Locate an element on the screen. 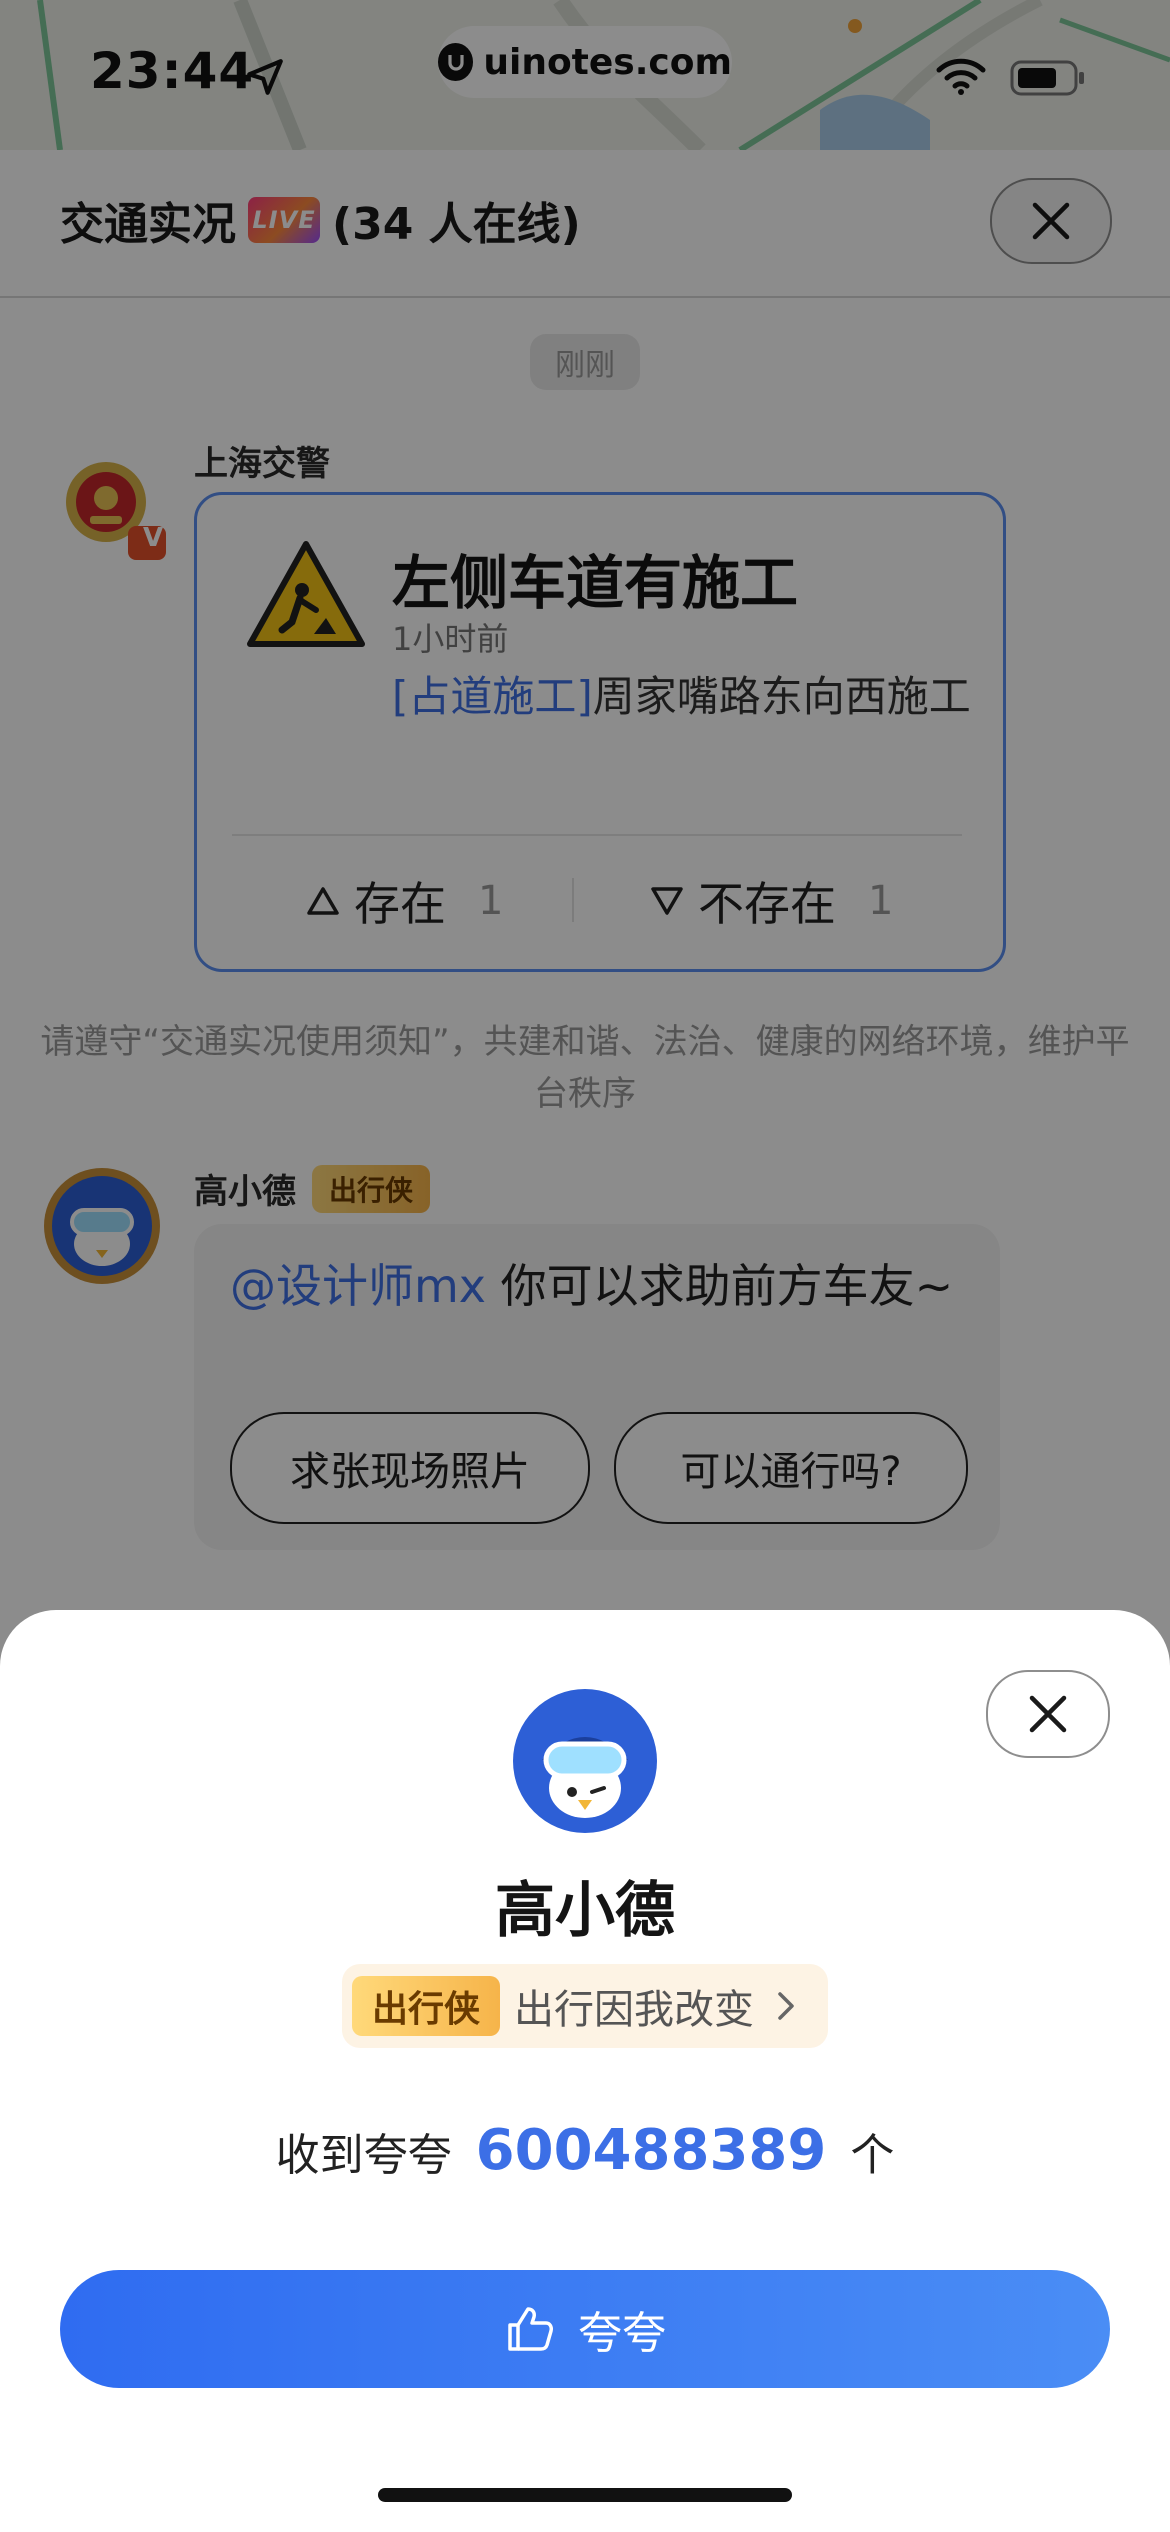  close-icon is located at coordinates (1048, 1714).